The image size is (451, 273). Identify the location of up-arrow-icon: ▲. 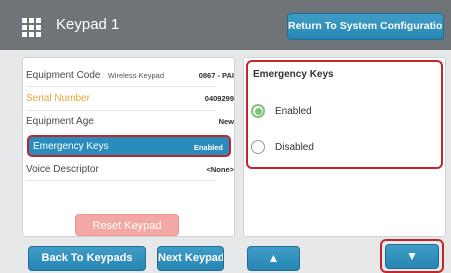
(273, 258).